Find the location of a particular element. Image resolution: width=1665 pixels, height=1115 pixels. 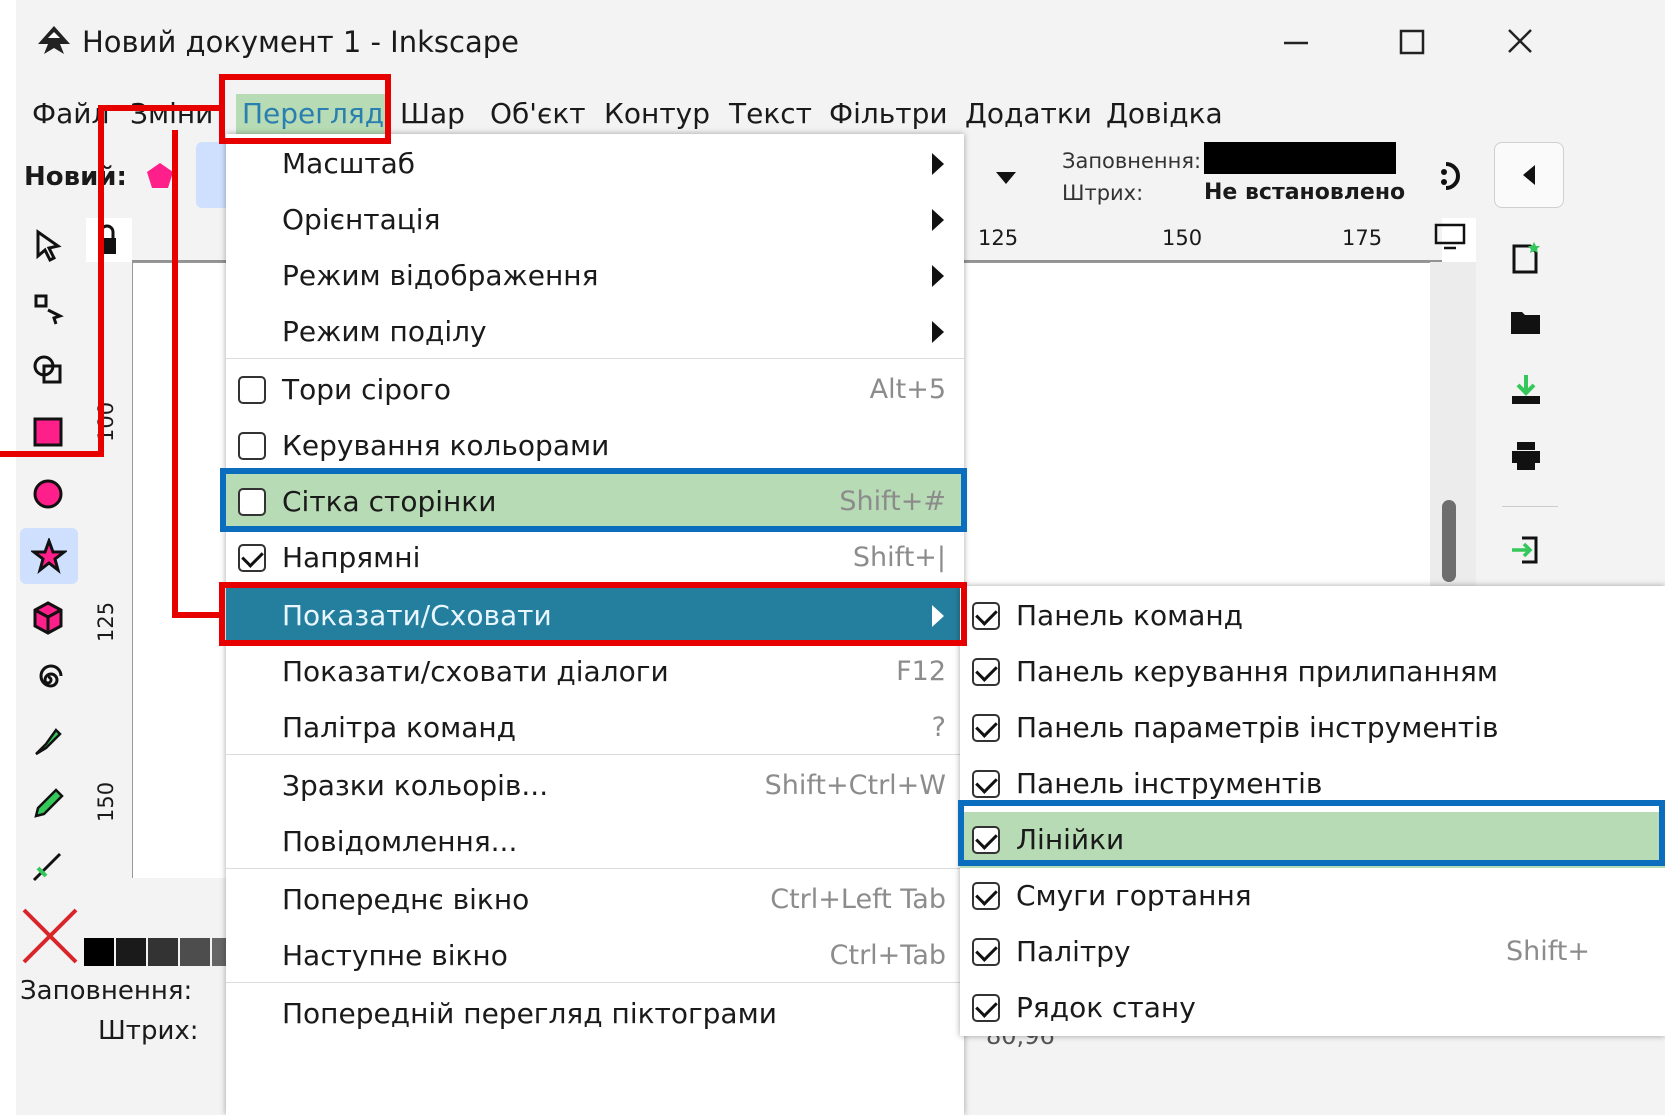

window-title: Новий документ 1 - Inkscape is located at coordinates (300, 42).